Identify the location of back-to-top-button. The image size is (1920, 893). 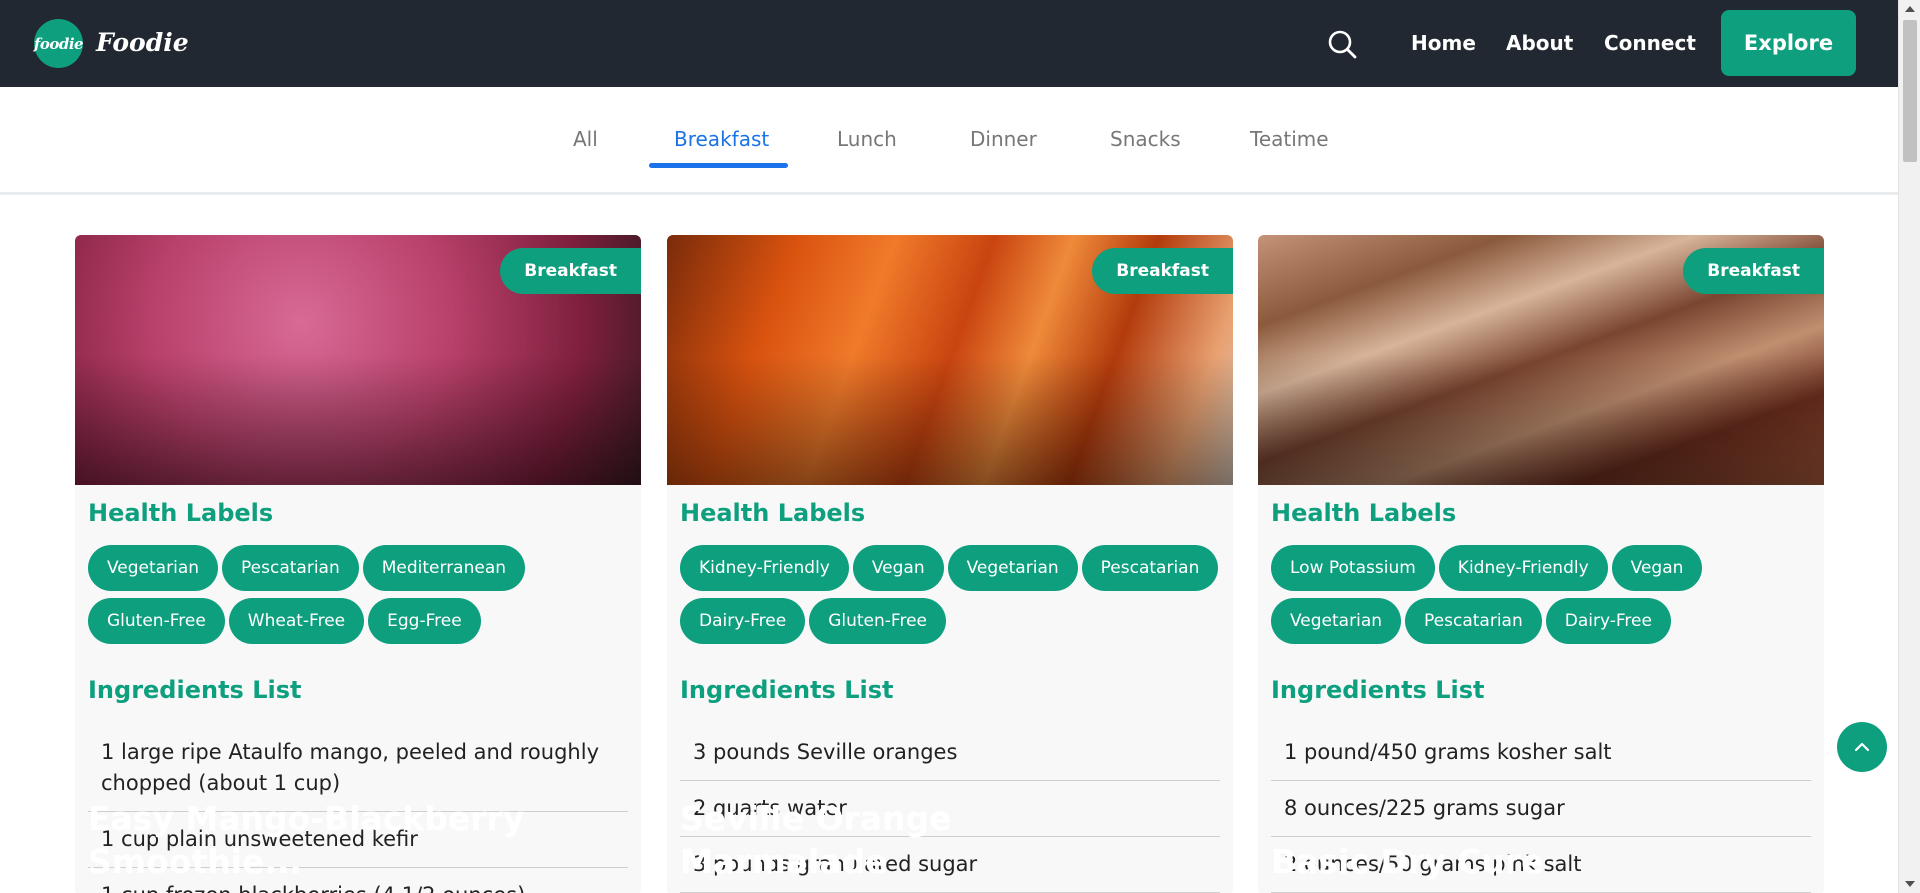
(1862, 747).